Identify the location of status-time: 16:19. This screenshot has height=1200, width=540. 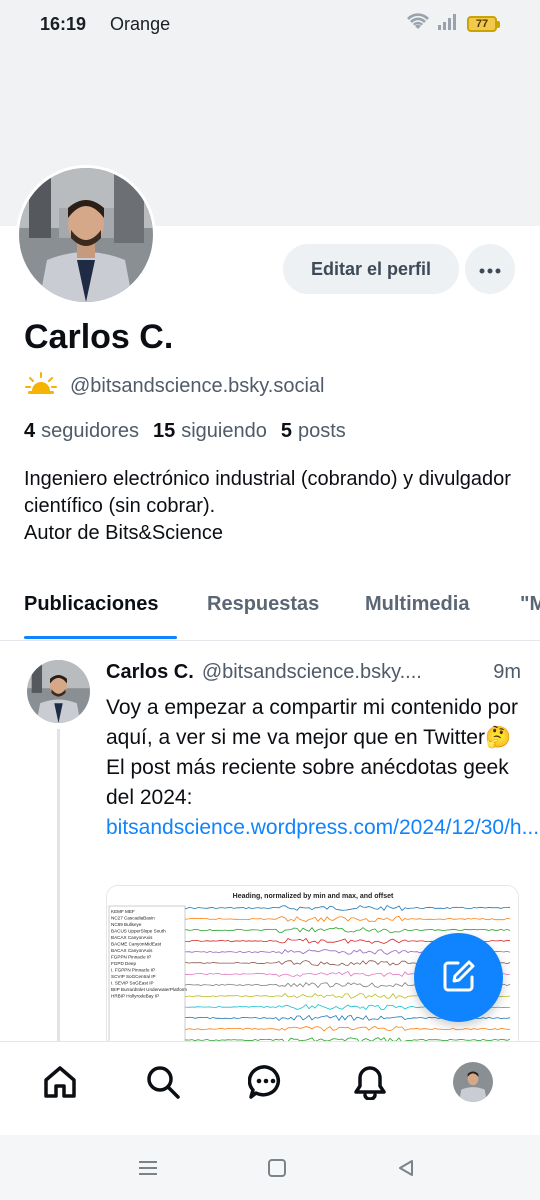
(63, 23).